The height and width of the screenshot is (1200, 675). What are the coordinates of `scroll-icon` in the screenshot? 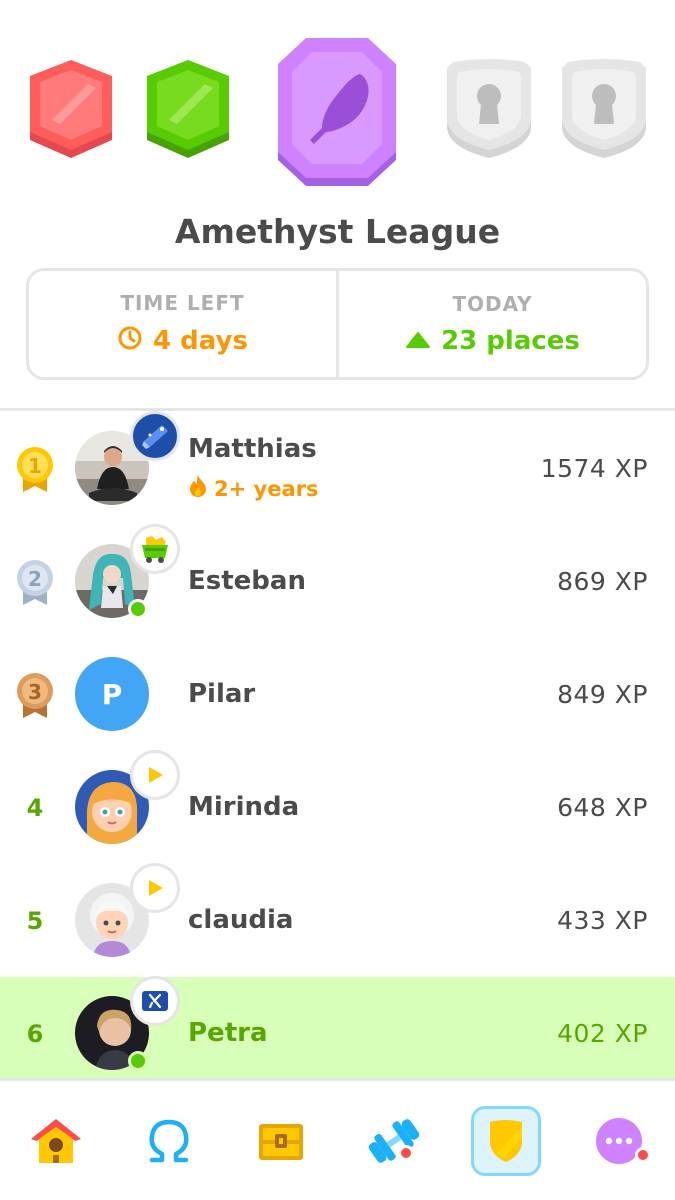 It's located at (155, 436).